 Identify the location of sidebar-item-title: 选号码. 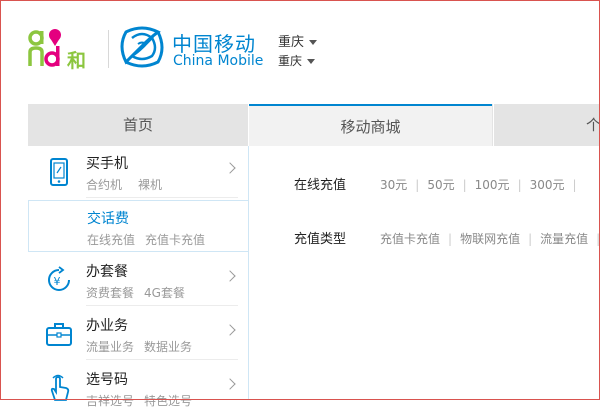
(107, 380).